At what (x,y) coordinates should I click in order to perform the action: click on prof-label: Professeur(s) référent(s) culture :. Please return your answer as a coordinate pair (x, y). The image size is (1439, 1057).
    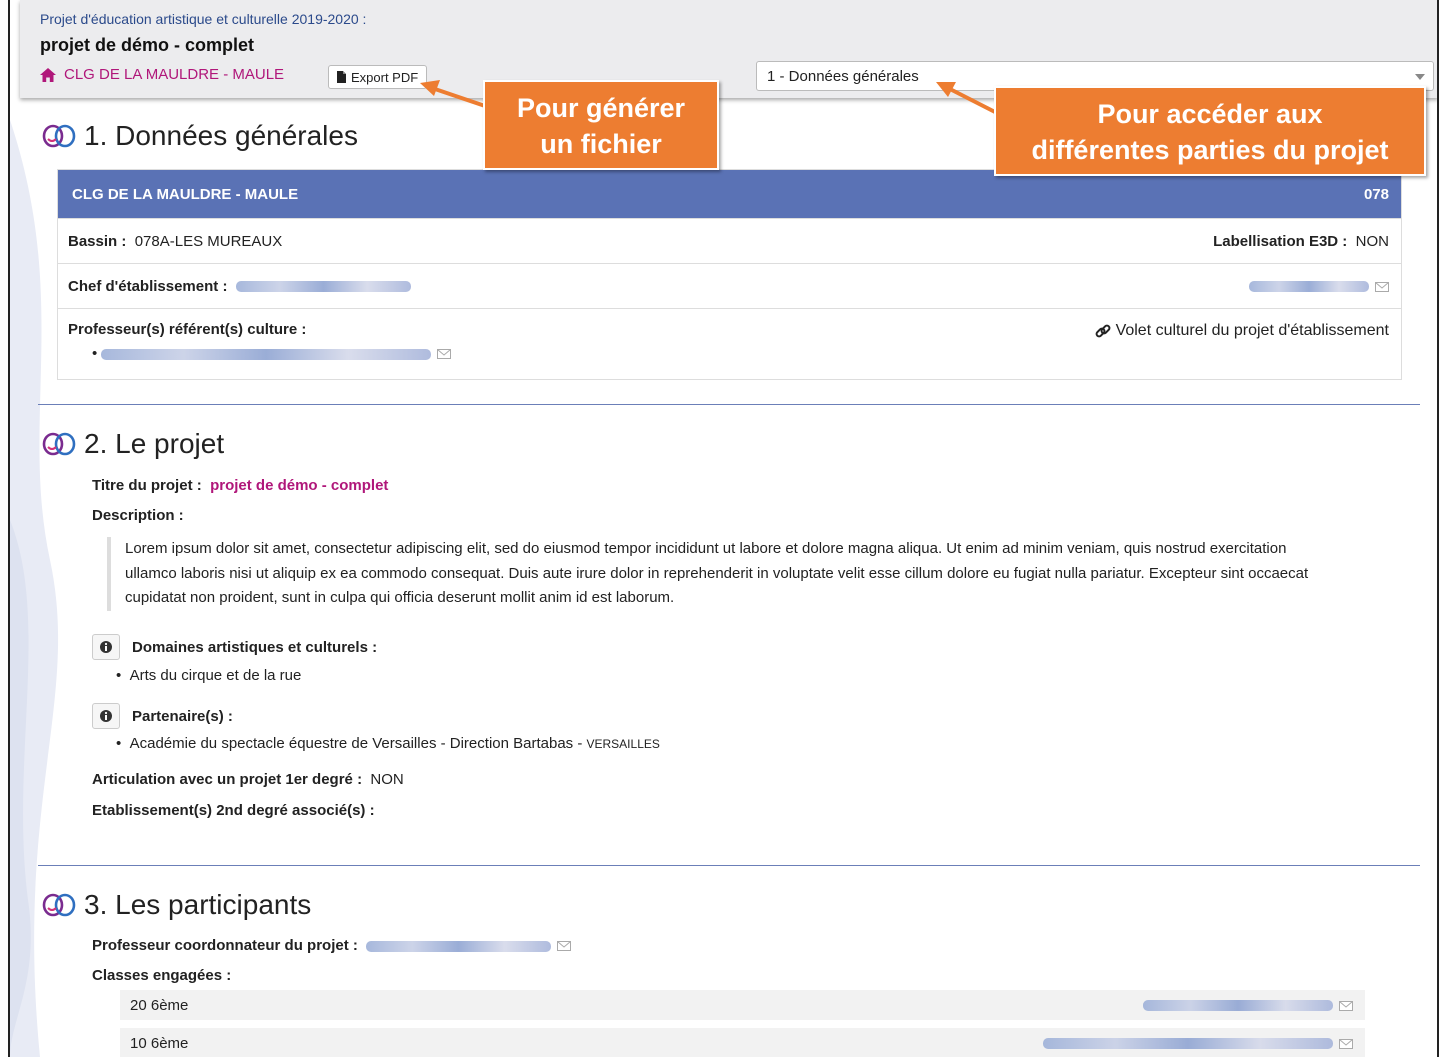
    Looking at the image, I should click on (187, 329).